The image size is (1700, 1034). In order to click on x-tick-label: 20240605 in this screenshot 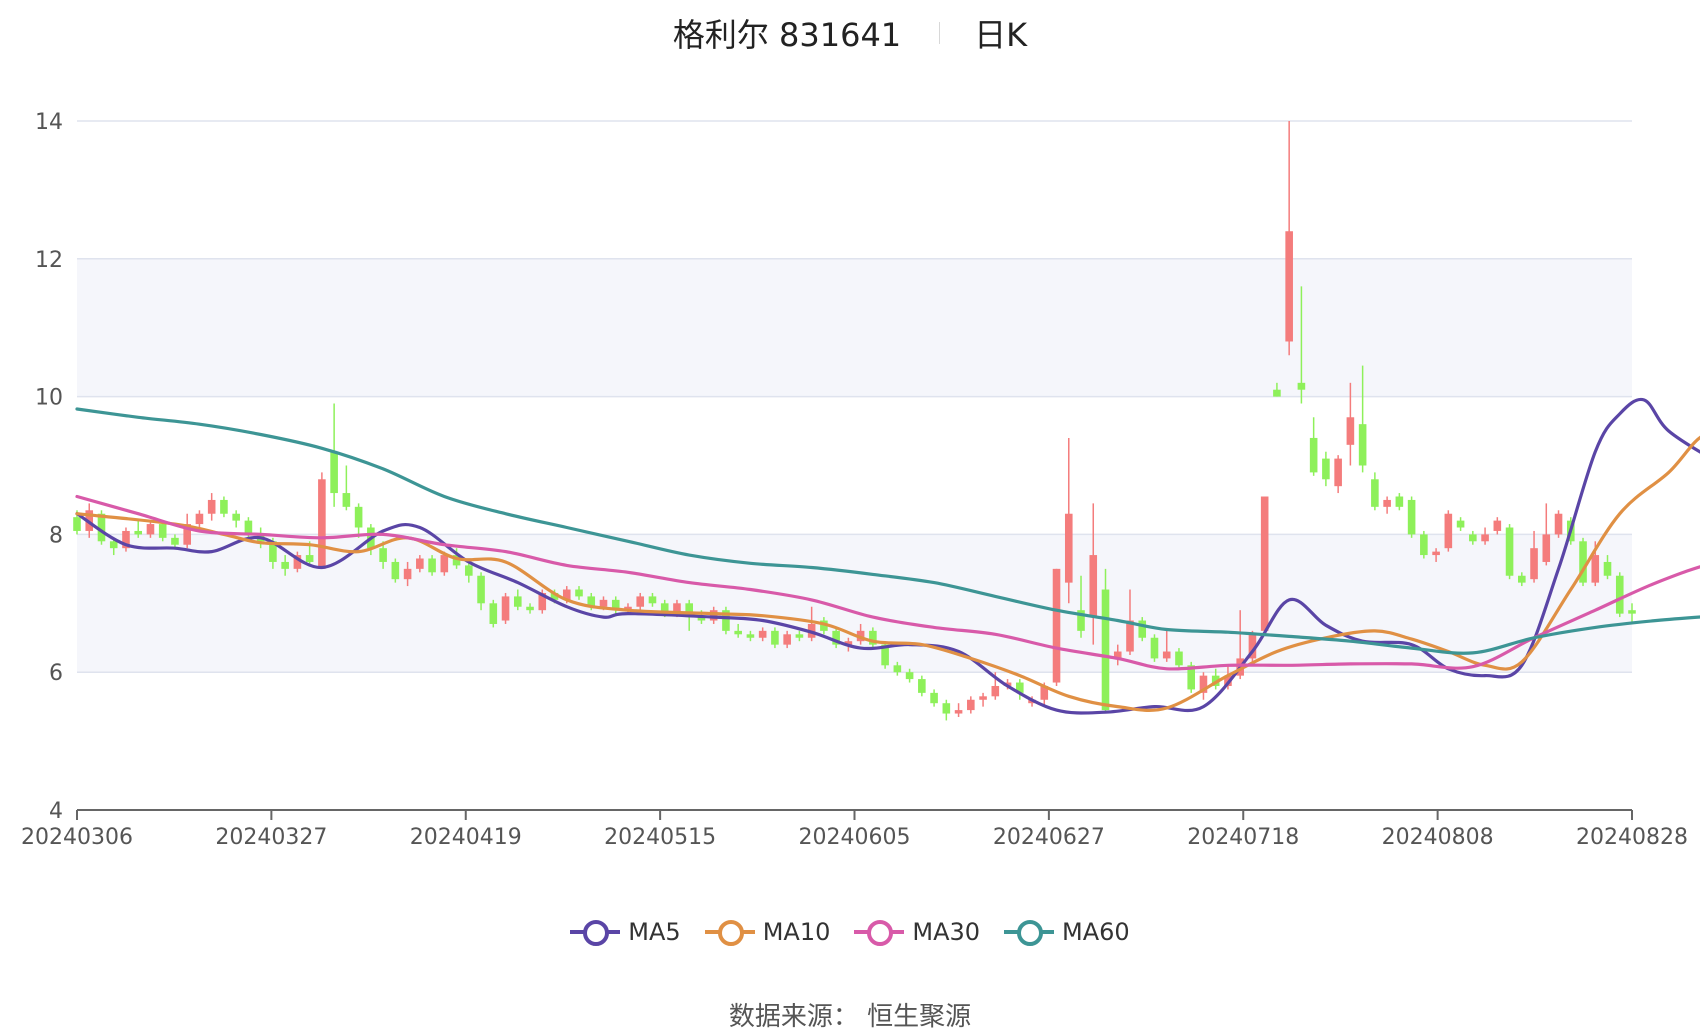, I will do `click(855, 837)`.